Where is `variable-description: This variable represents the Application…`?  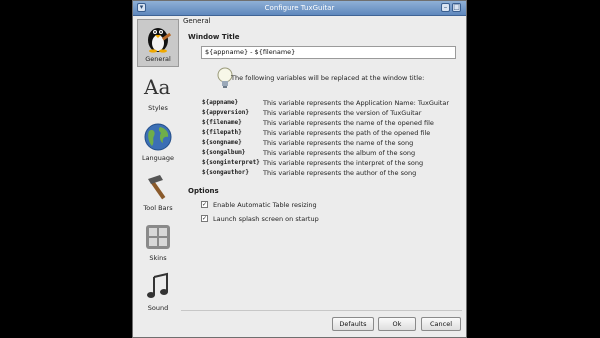
variable-description: This variable represents the Application… is located at coordinates (356, 103).